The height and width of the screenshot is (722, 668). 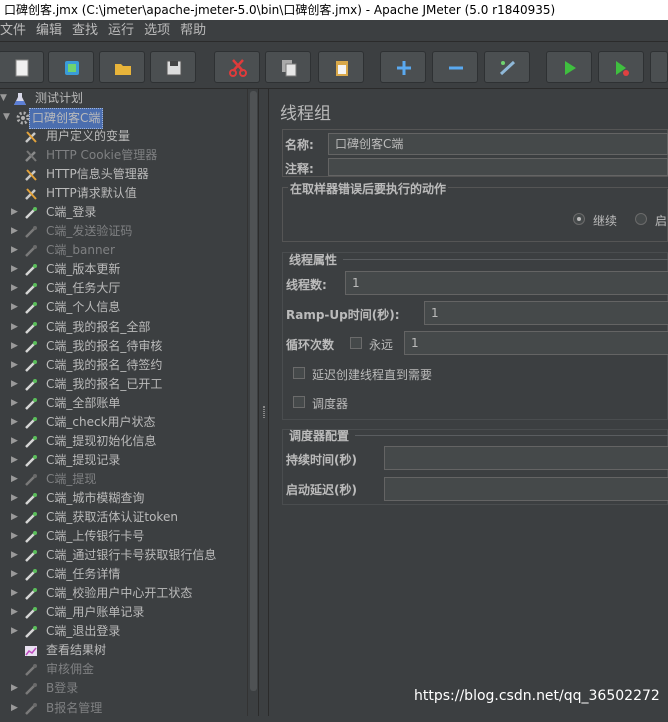 I want to click on tree-item: ▶ C端_登录, so click(x=123, y=212).